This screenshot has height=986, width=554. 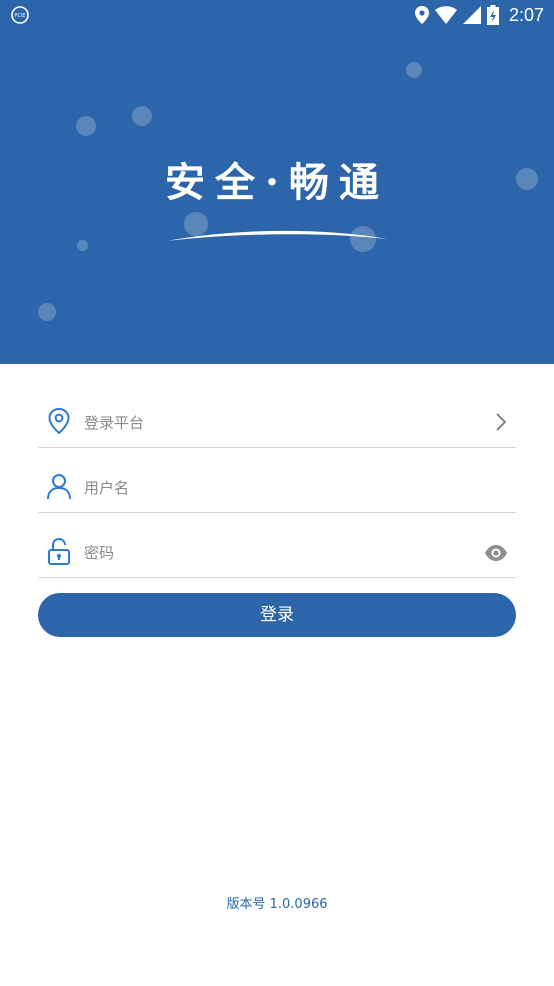 What do you see at coordinates (277, 235) in the screenshot?
I see `slogan-underline` at bounding box center [277, 235].